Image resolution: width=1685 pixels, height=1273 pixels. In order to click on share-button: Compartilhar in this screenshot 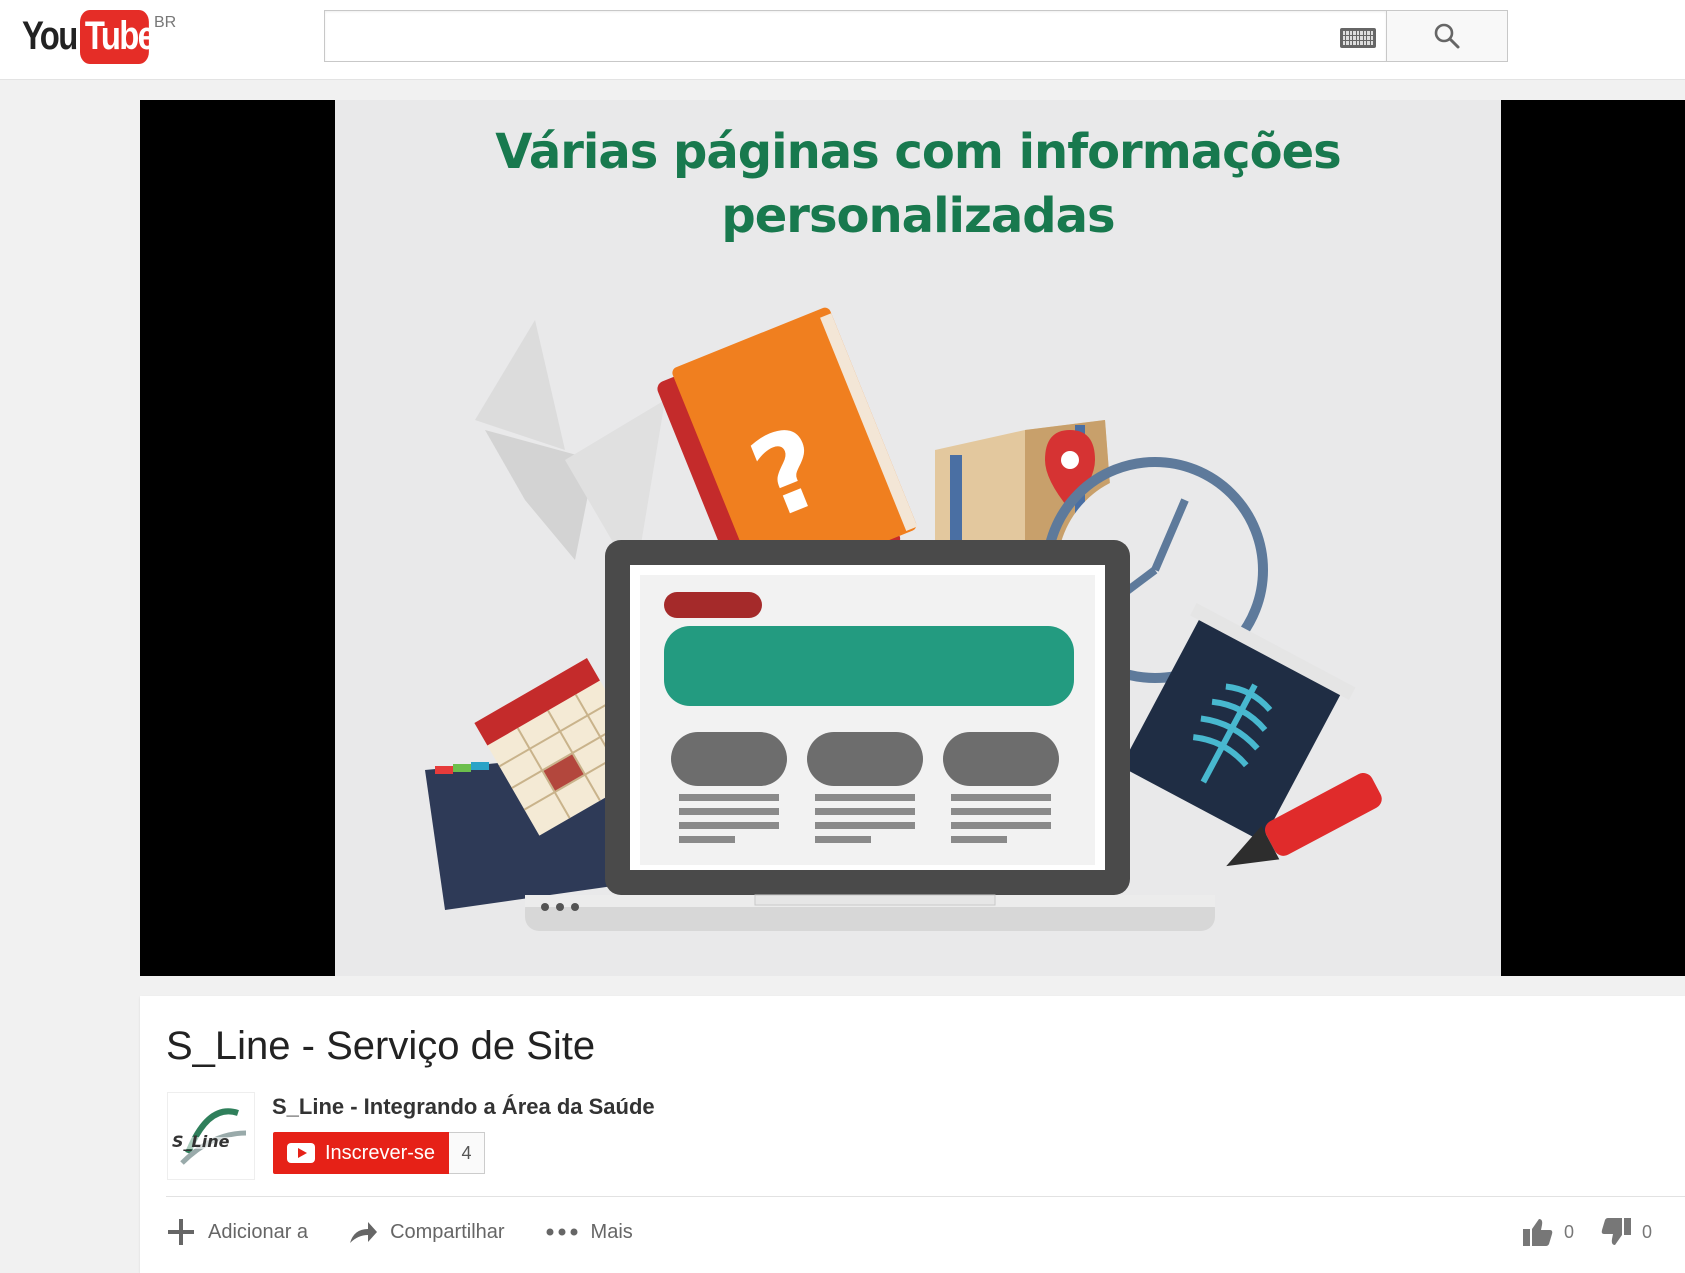, I will do `click(426, 1232)`.